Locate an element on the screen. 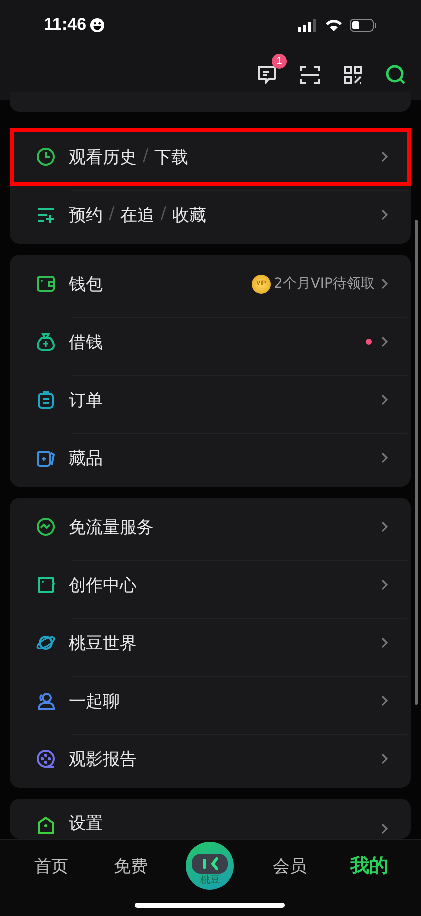  menu-item: 观看历史 / 下载 is located at coordinates (210, 157).